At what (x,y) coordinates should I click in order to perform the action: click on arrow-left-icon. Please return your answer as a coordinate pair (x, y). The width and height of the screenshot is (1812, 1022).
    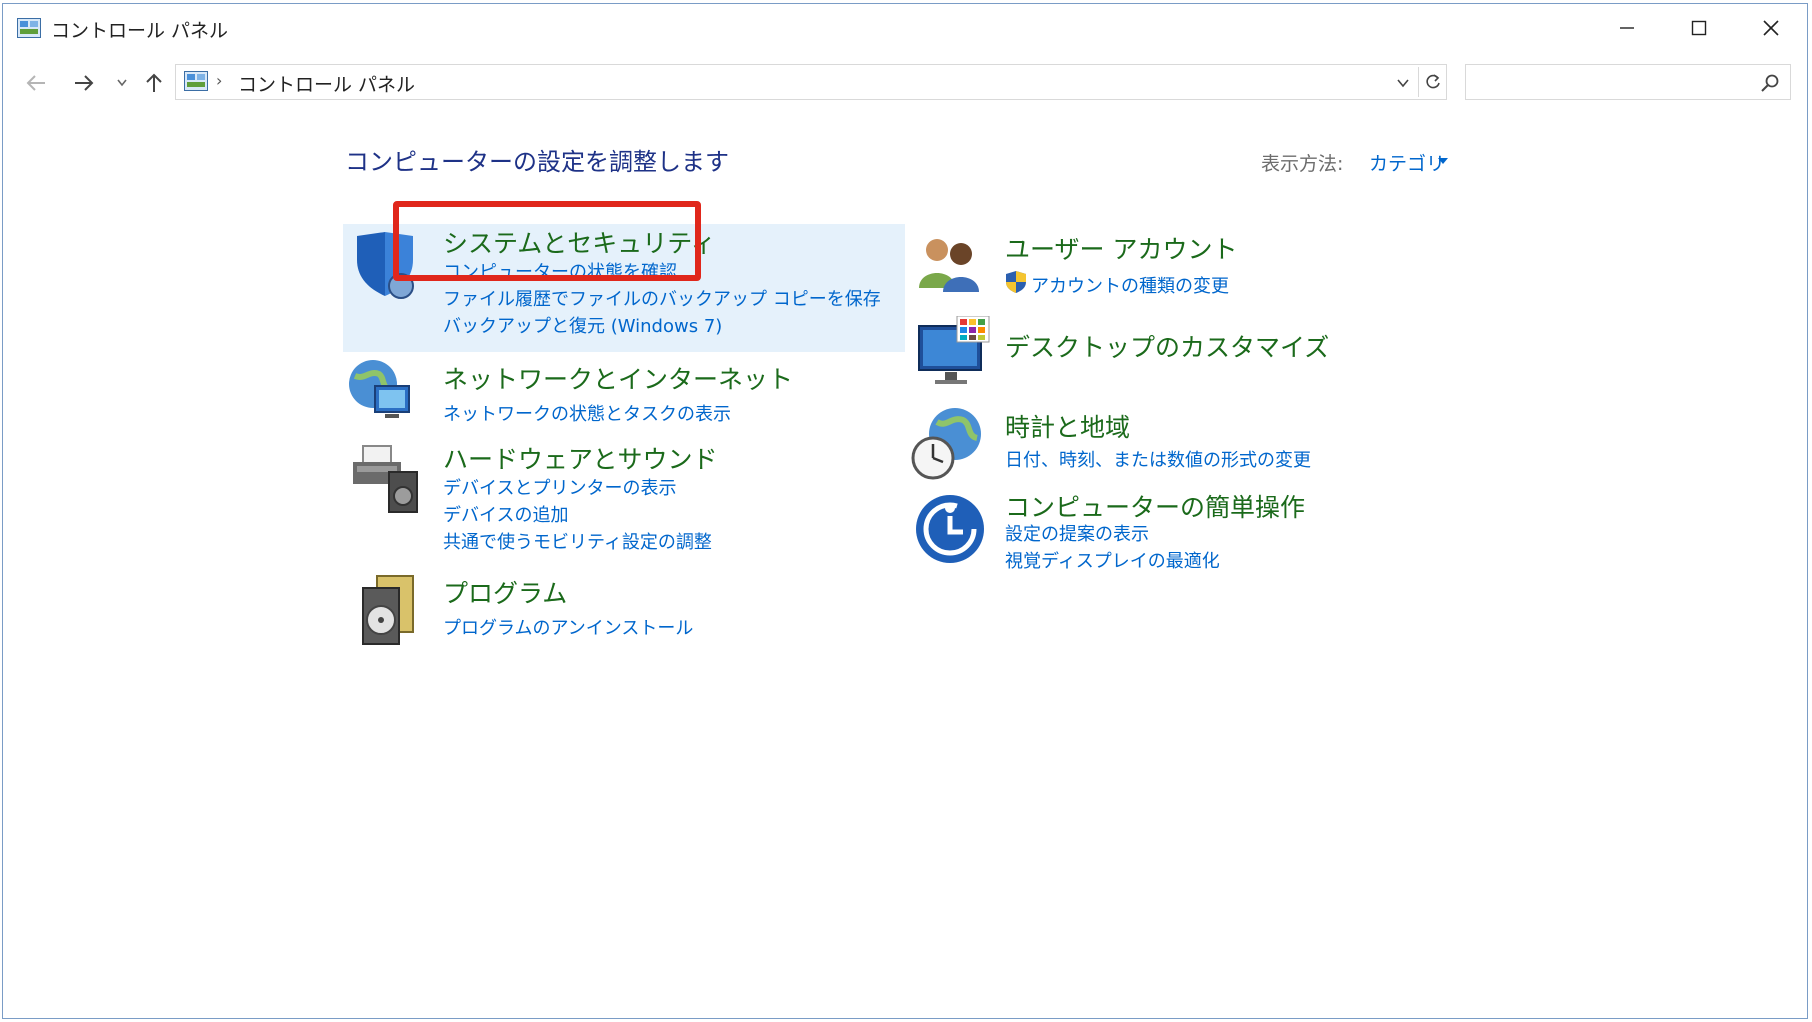
    Looking at the image, I should click on (35, 83).